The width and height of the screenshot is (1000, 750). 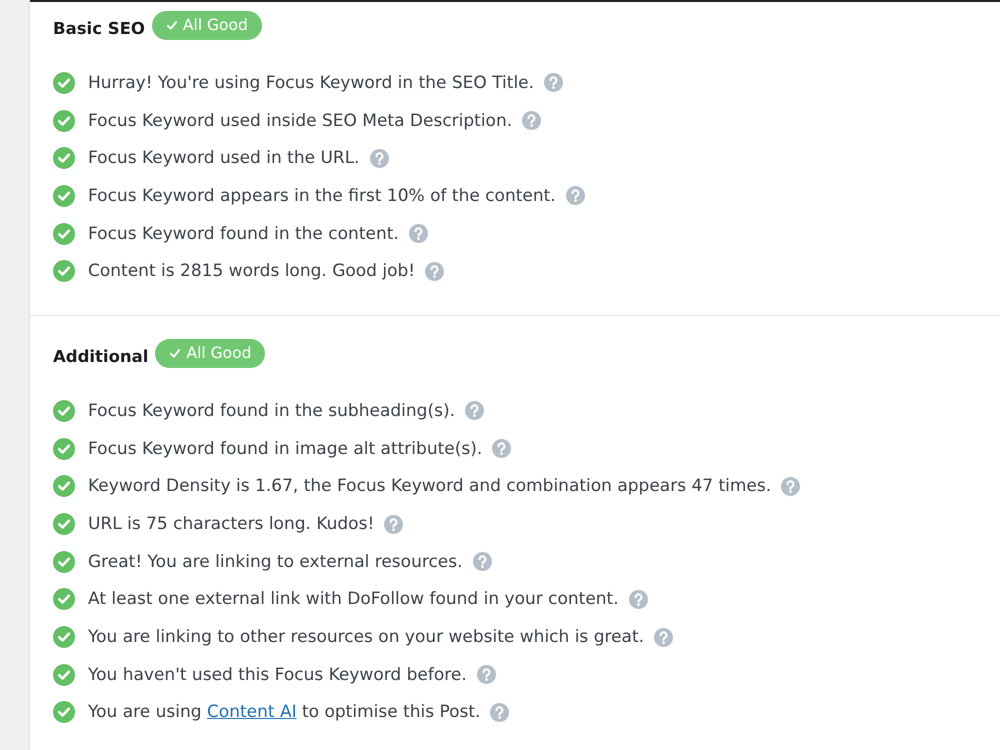 I want to click on check-message: Focus Keyword found in the subheading(s)., so click(x=271, y=410).